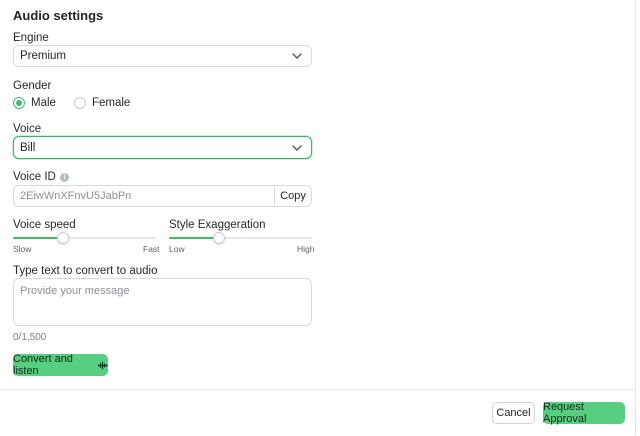 Image resolution: width=640 pixels, height=436 pixels. Describe the element at coordinates (144, 196) in the screenshot. I see `voice-id-value: 2EiwWnXFnvU5JabPn` at that location.